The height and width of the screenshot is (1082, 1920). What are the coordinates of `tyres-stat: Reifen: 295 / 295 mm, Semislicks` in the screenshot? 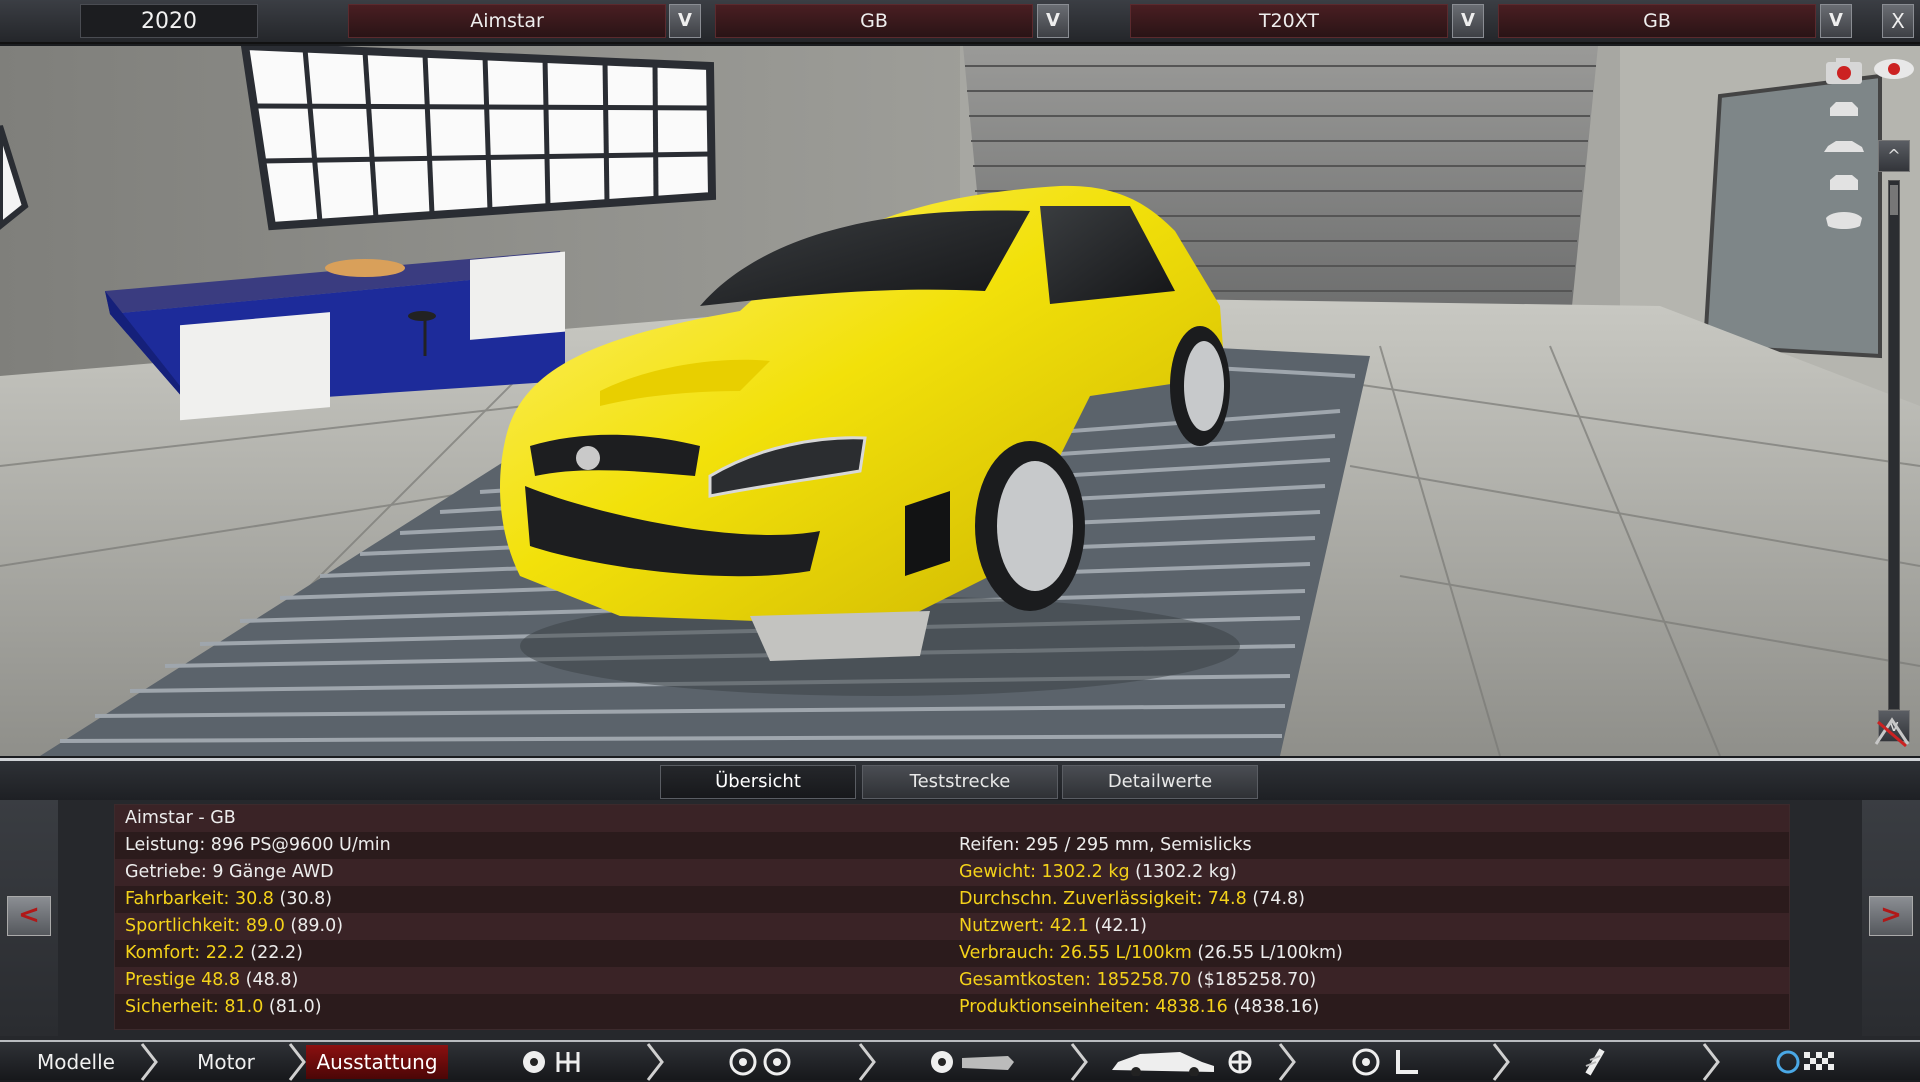 It's located at (1105, 845).